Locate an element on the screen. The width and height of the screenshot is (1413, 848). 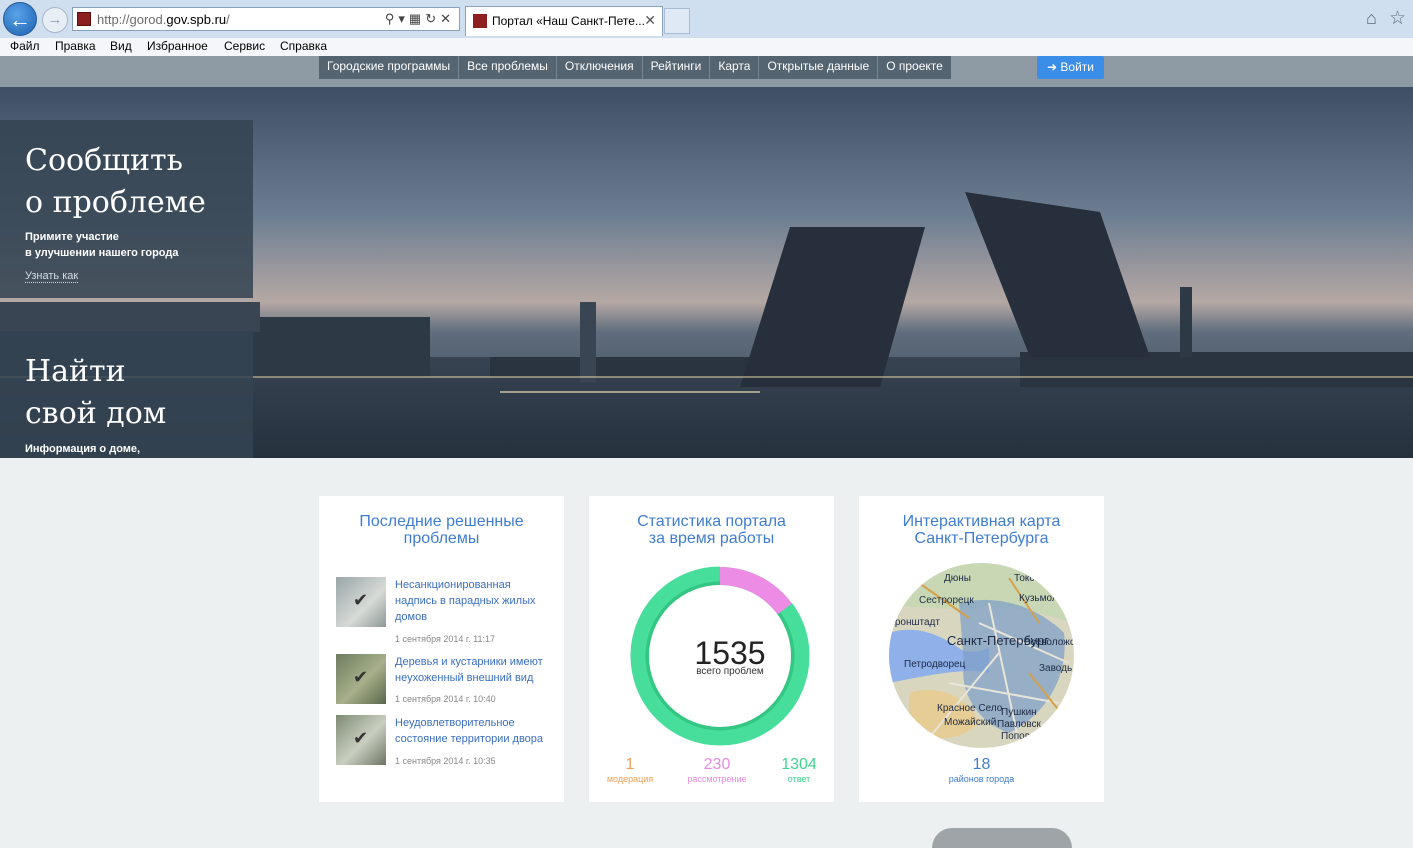
dropdown-icon: ▾ is located at coordinates (403, 18).